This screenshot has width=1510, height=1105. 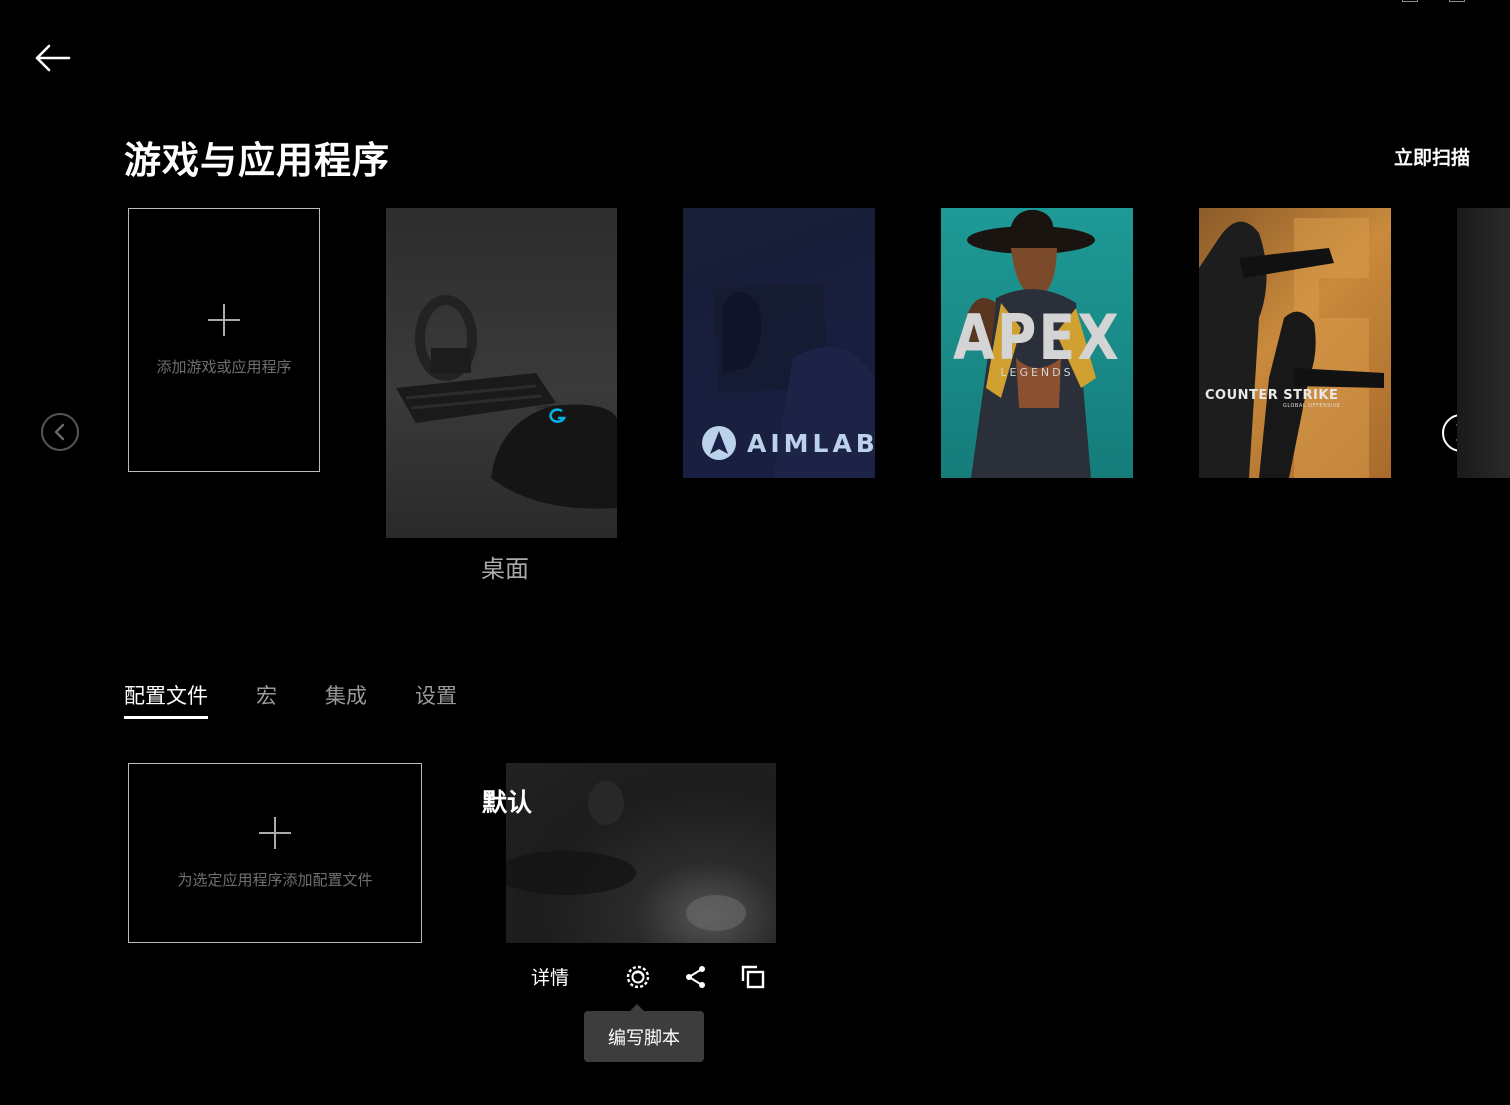 What do you see at coordinates (314, 699) in the screenshot?
I see `profile-tabs: 配置文件 宏 集成 设置` at bounding box center [314, 699].